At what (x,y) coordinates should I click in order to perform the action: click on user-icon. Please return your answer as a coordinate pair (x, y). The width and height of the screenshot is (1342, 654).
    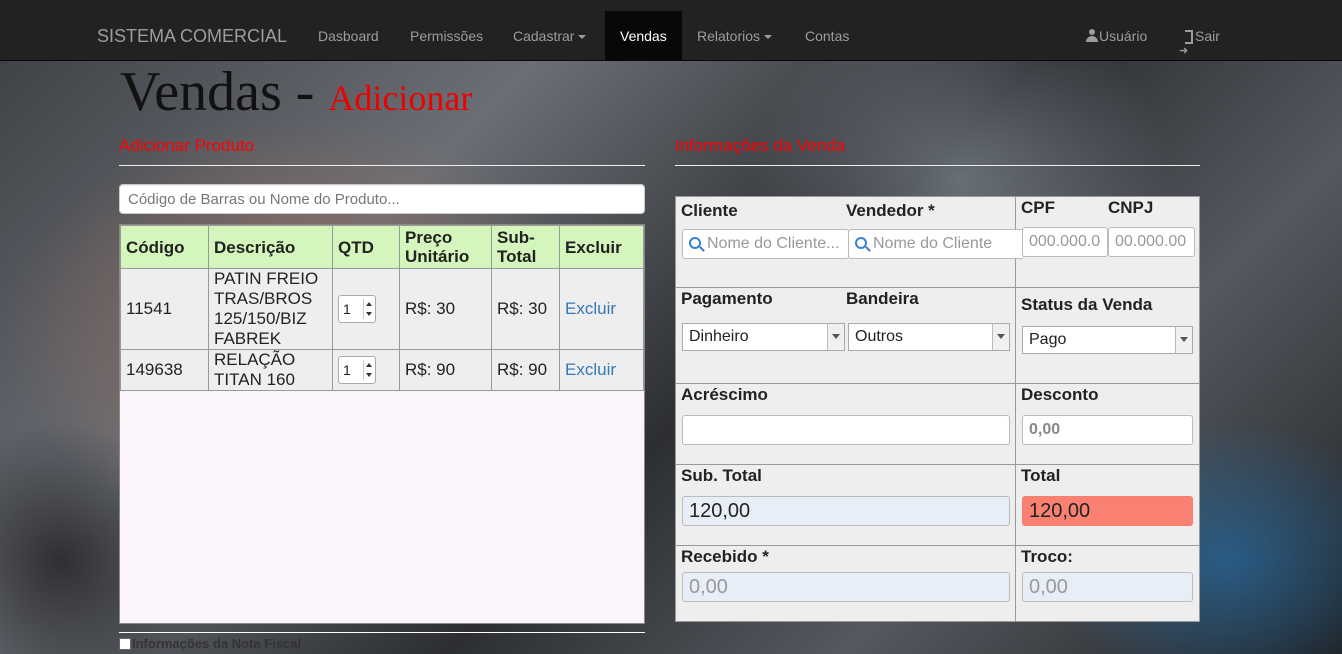
    Looking at the image, I should click on (1092, 35).